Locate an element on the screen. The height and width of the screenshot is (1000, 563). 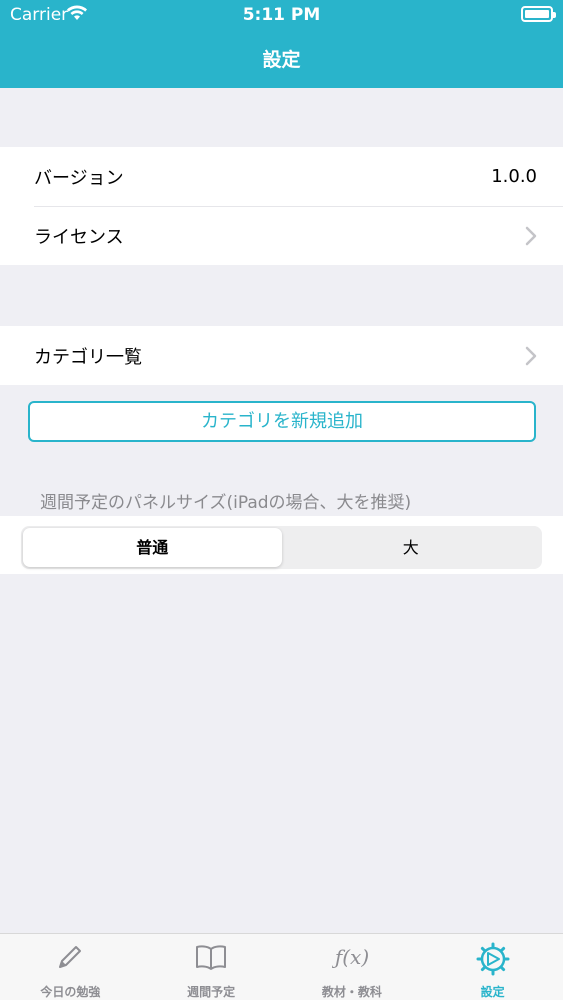
tab-label: 週間予定 is located at coordinates (211, 992).